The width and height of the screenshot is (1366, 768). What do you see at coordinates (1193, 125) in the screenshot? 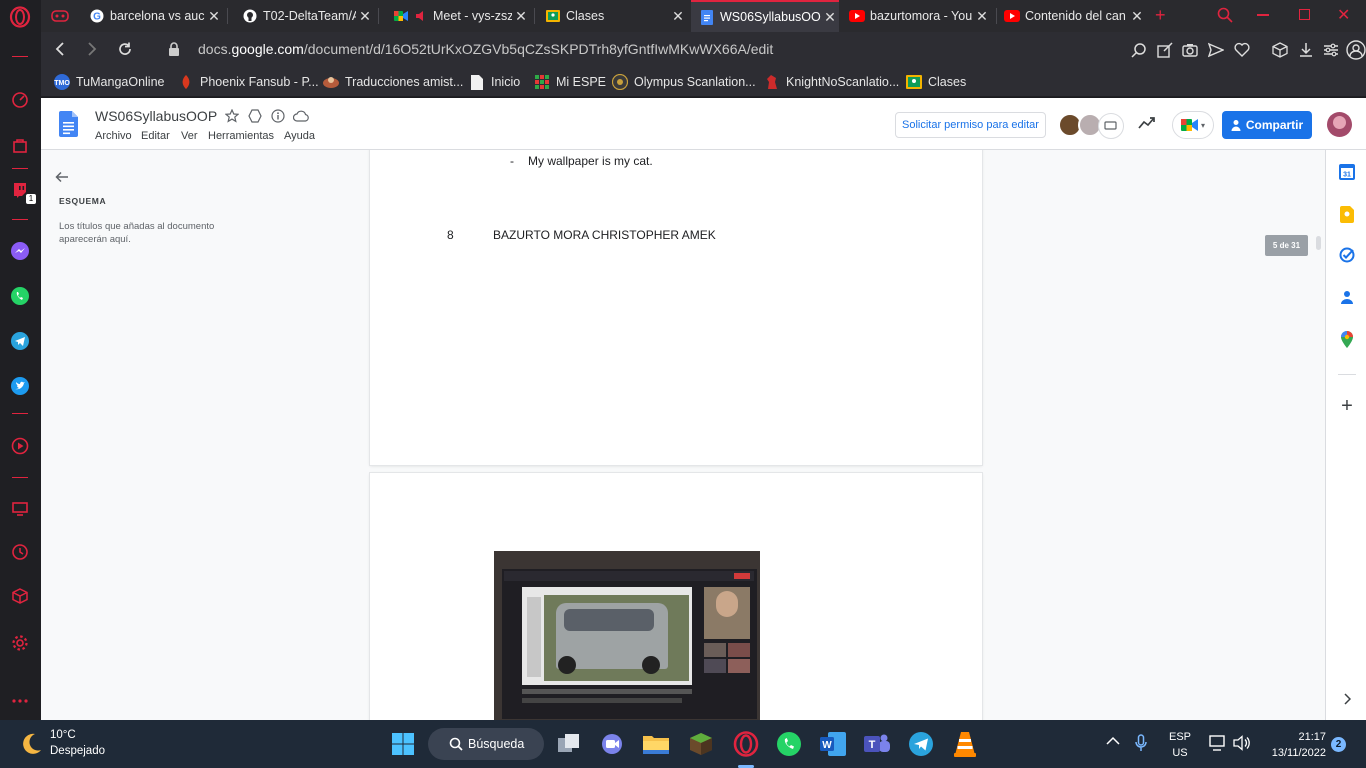
I see `meet-call-button: ▾` at bounding box center [1193, 125].